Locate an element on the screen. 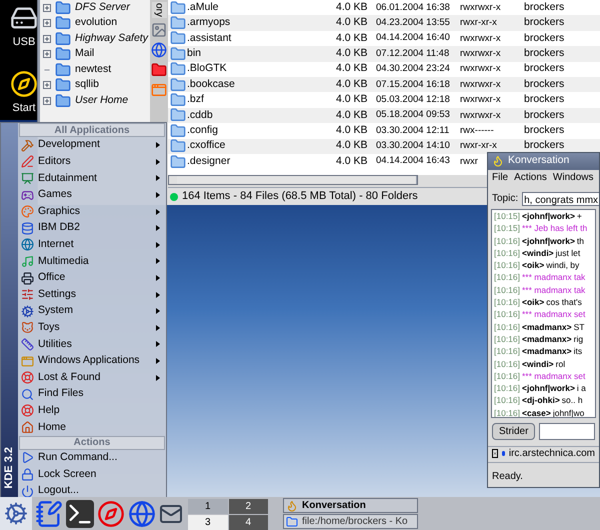 The image size is (600, 530). terminal-icon is located at coordinates (80, 514).